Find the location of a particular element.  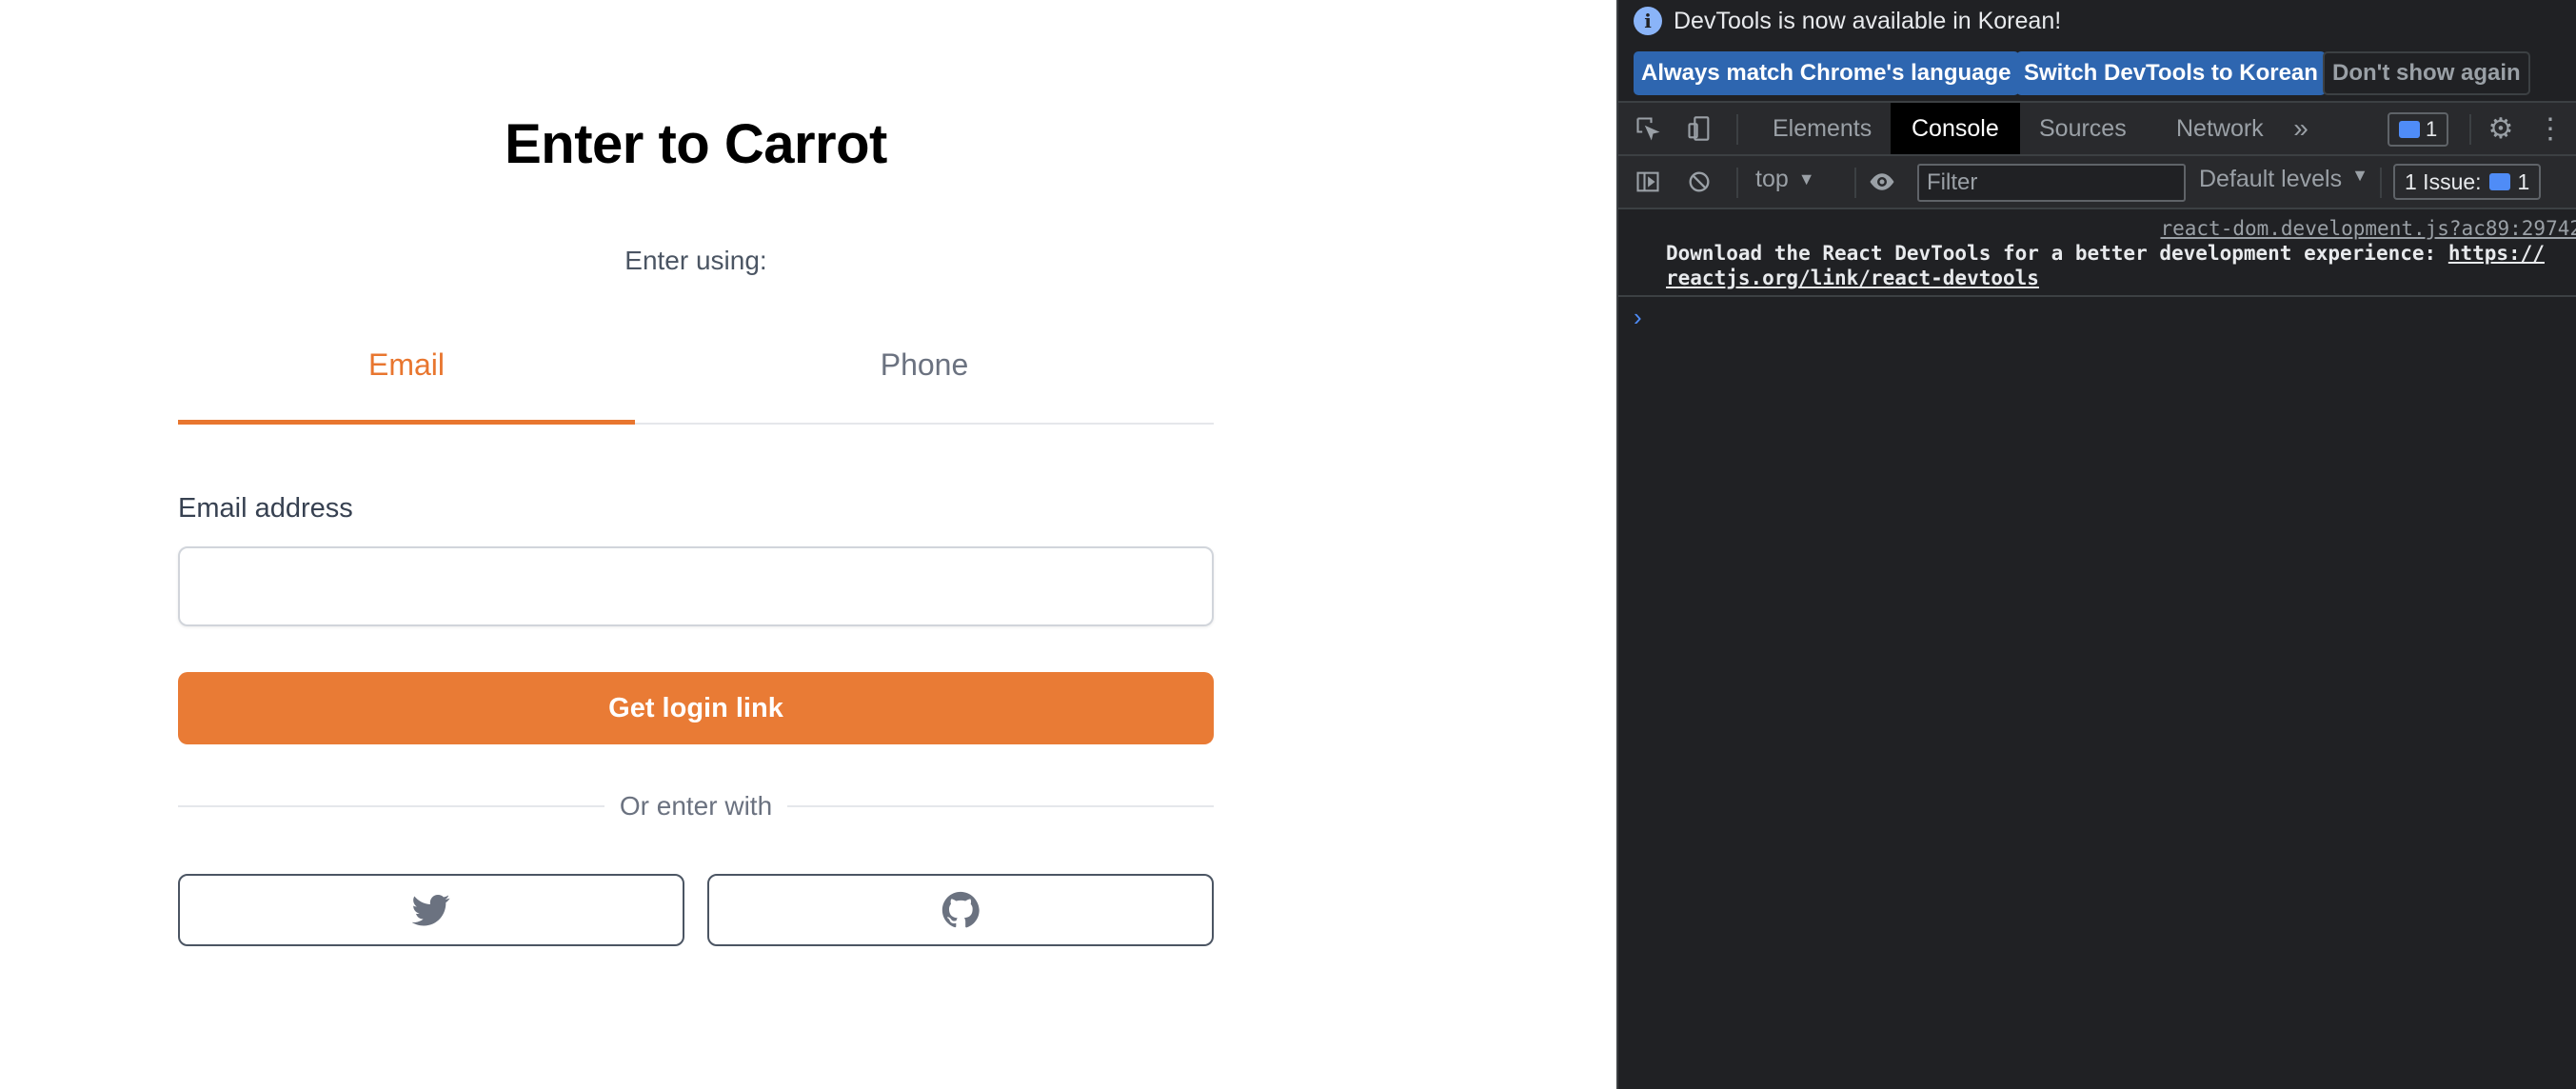

eye-icon is located at coordinates (1882, 182).